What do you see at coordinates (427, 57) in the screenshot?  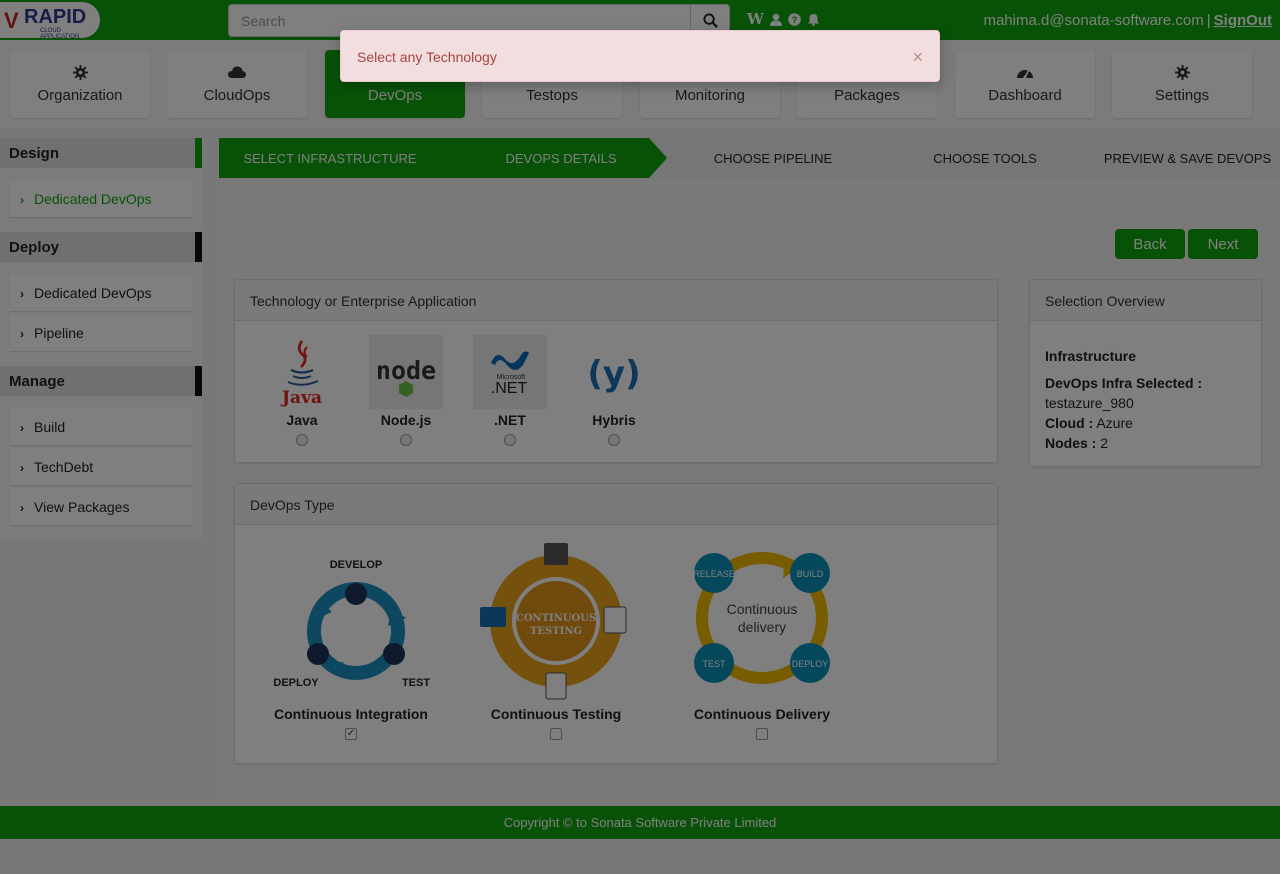 I see `alert-message: Select any Technology` at bounding box center [427, 57].